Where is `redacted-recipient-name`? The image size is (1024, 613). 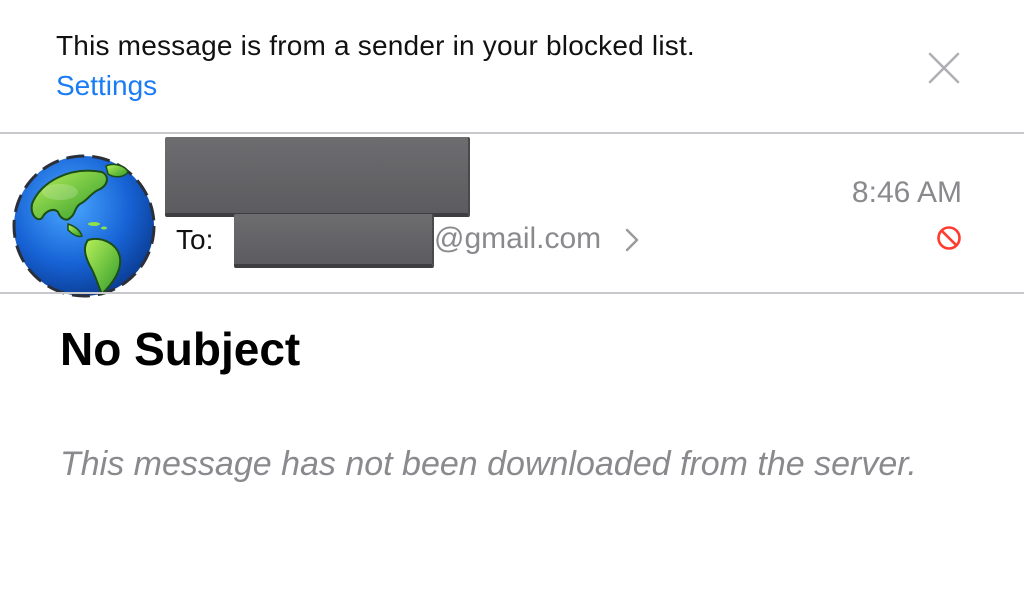
redacted-recipient-name is located at coordinates (334, 241).